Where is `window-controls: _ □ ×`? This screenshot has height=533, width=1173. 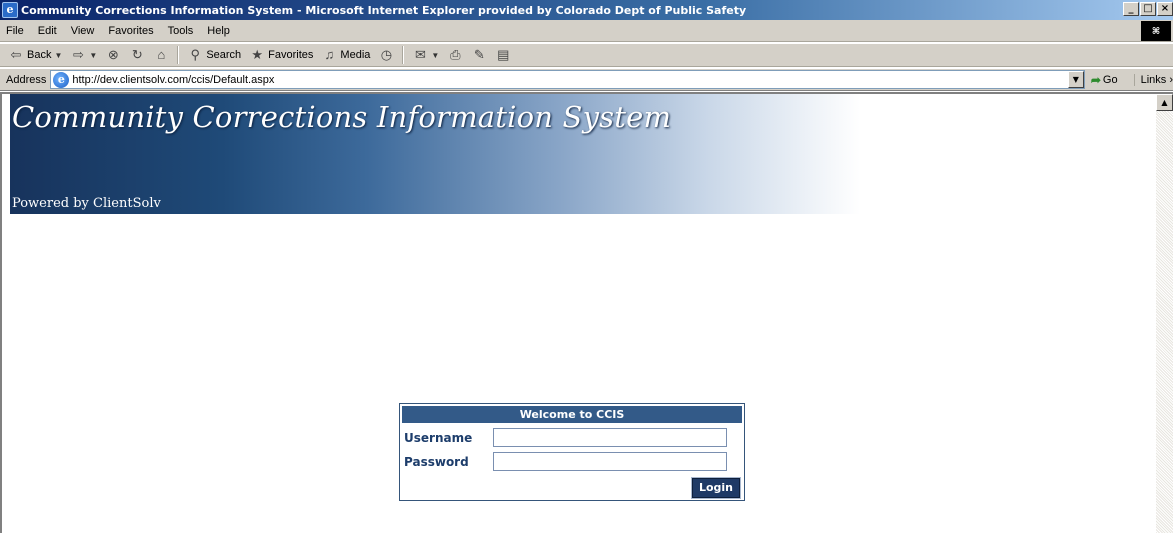
window-controls: _ □ × is located at coordinates (1147, 9).